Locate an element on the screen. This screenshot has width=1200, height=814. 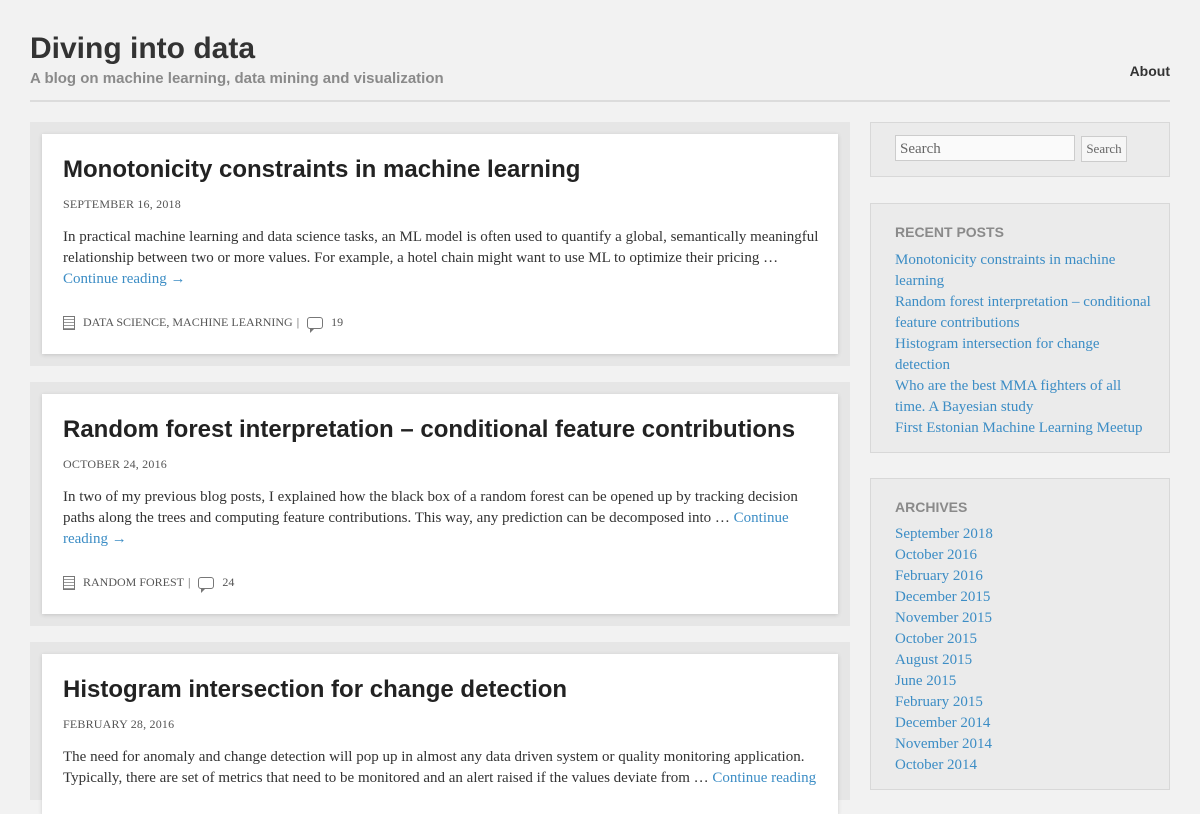
list-item: September 2018 is located at coordinates (1023, 534).